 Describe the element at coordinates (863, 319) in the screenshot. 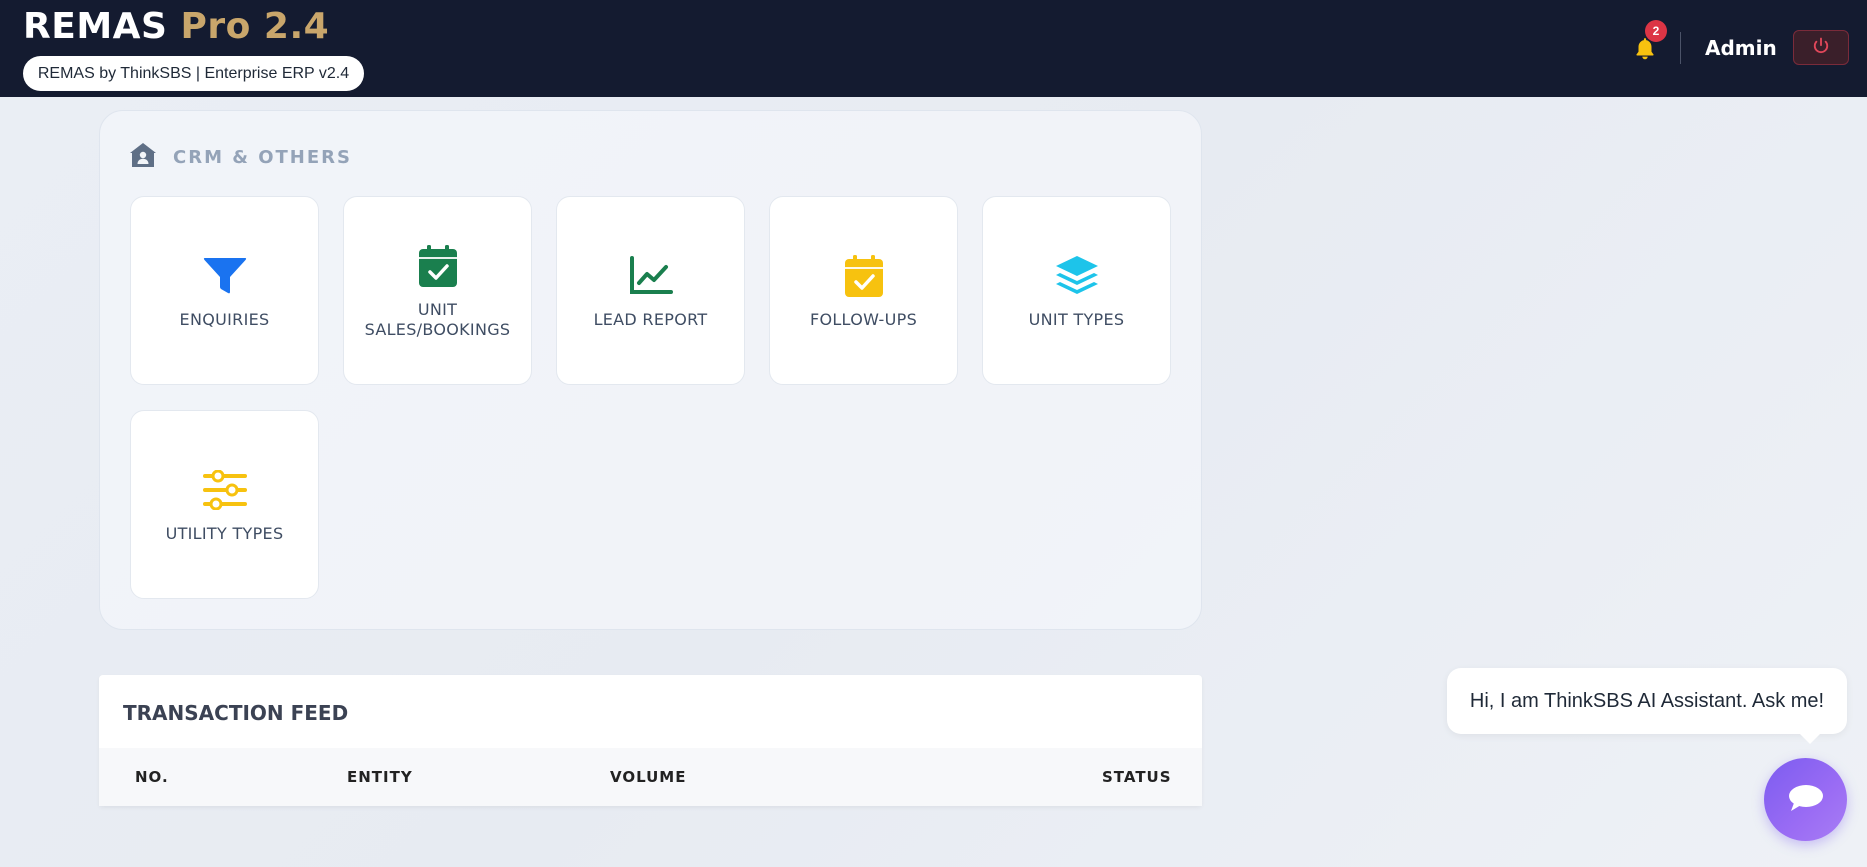

I see `tile-label: FOLLOW-UPS` at that location.